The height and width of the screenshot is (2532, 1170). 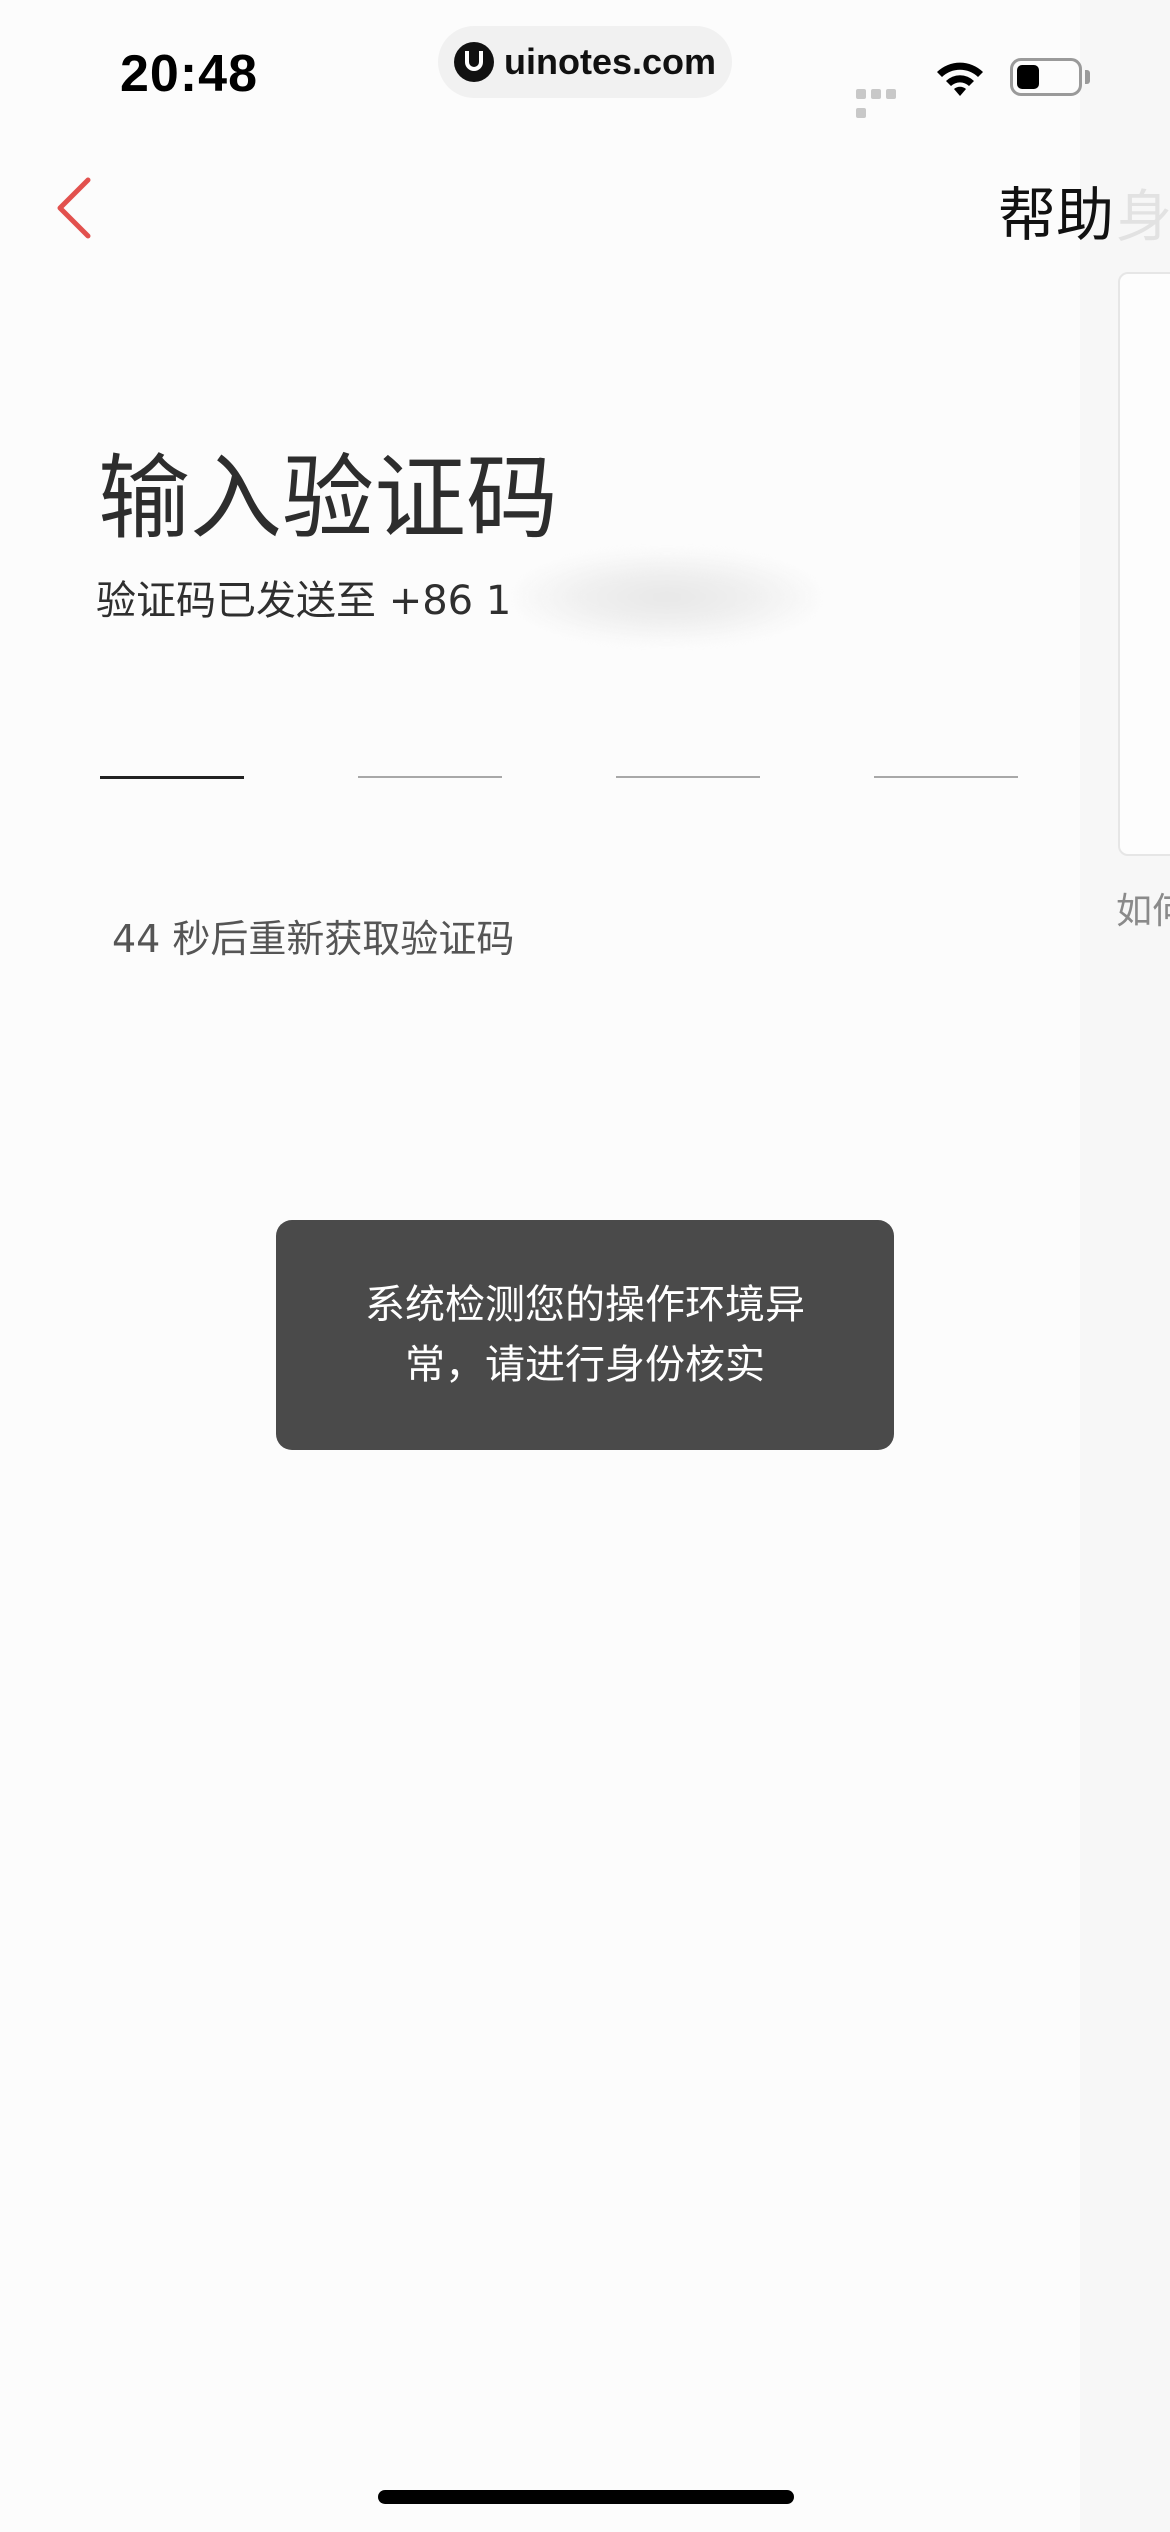 I want to click on url-pill: uinotes.com, so click(x=585, y=62).